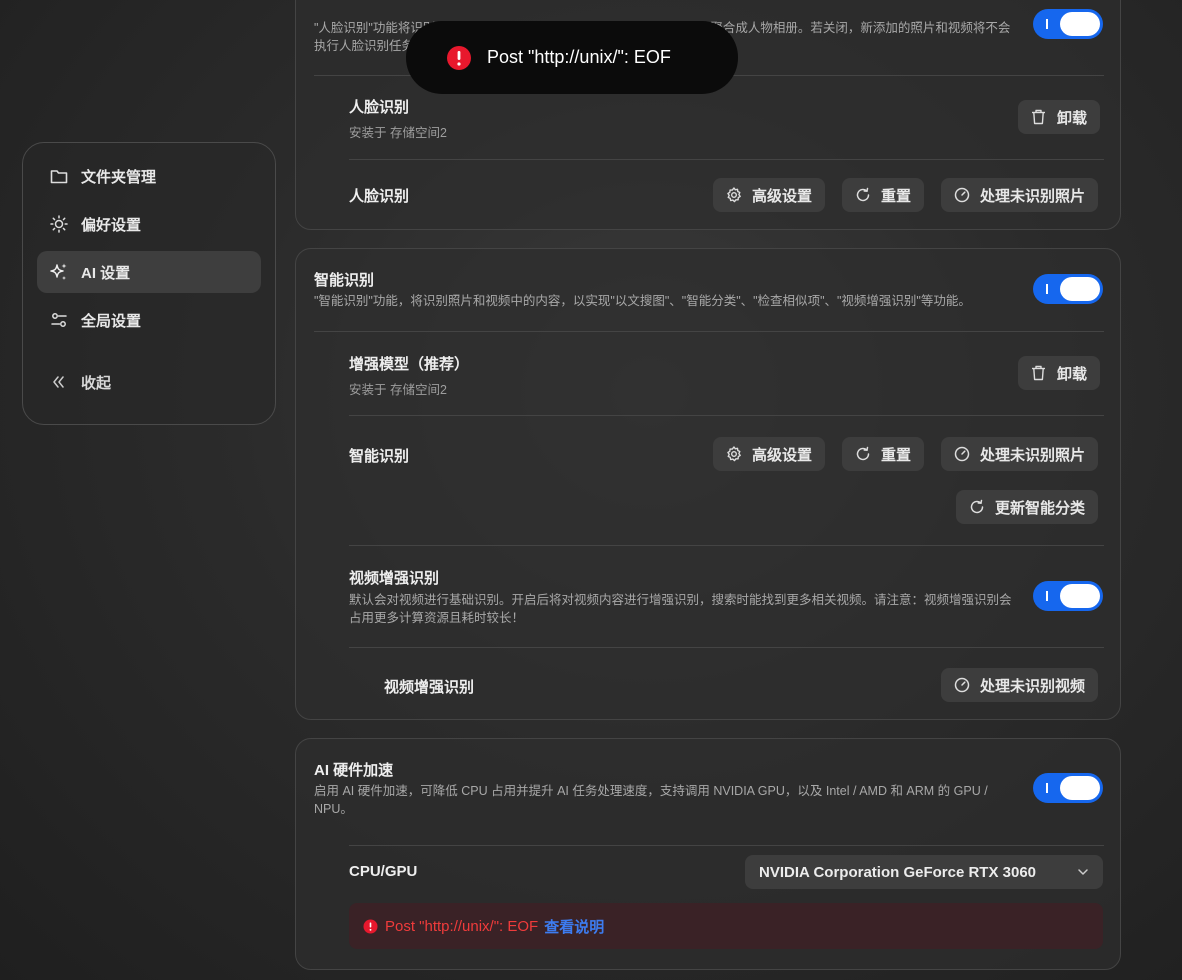 The image size is (1182, 980). I want to click on face-process-unrecognized-button: 处理未识别照片, so click(1020, 195).